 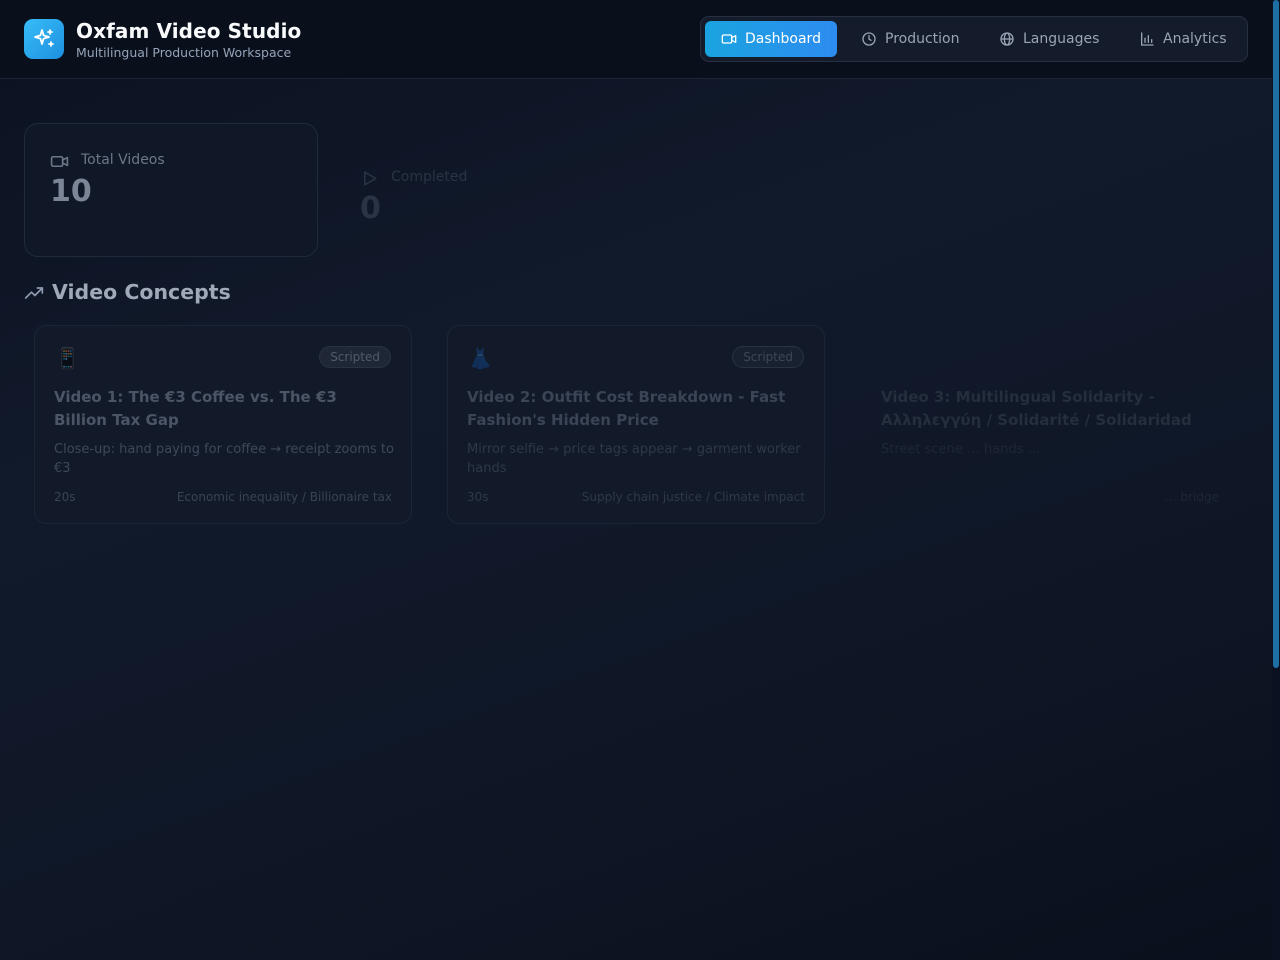 I want to click on concept-theme: Supply chain justice / Climate impact, so click(x=693, y=497).